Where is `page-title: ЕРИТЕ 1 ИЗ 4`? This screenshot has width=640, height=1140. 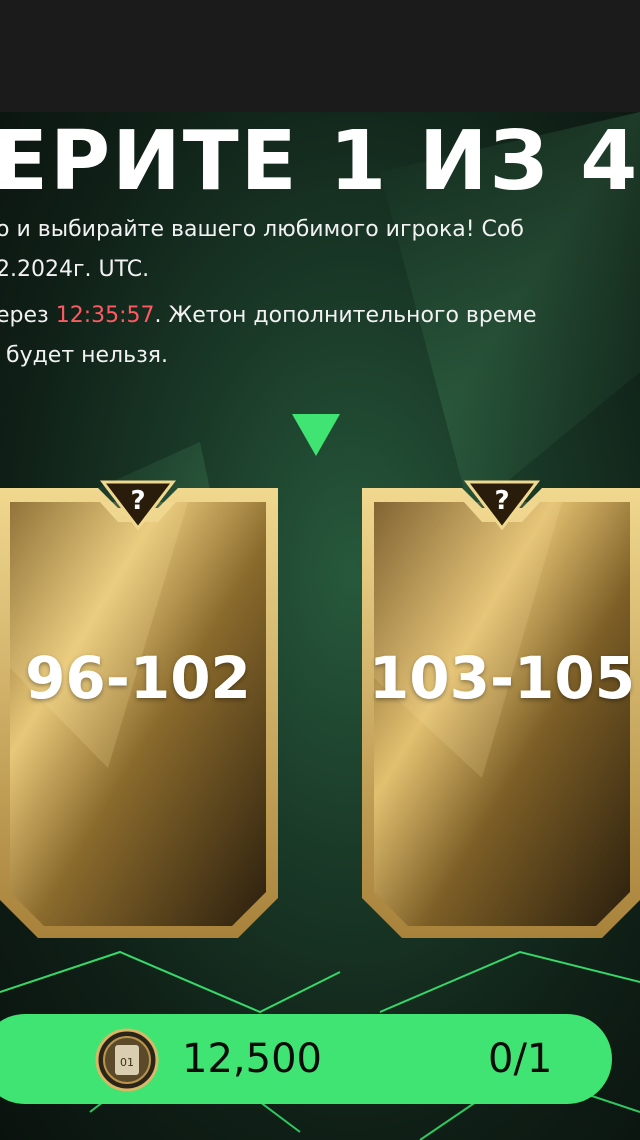 page-title: ЕРИТЕ 1 ИЗ 4 is located at coordinates (320, 161).